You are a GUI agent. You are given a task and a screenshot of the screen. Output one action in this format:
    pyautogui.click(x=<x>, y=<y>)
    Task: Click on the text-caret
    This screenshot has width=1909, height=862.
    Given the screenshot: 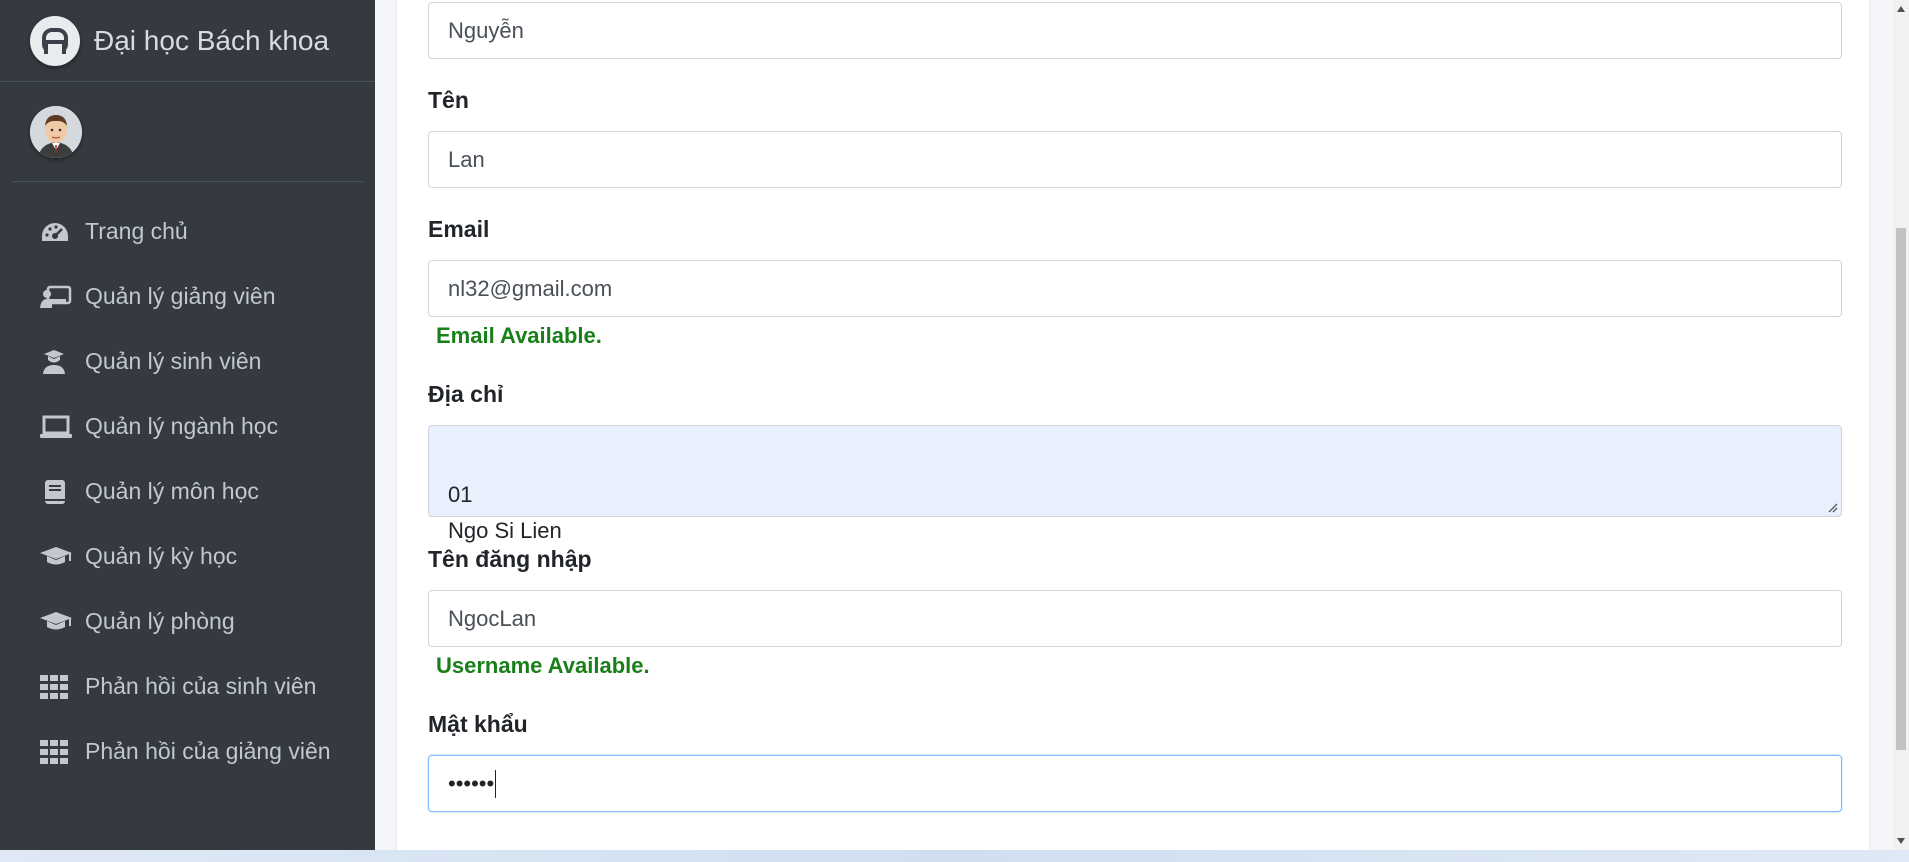 What is the action you would take?
    pyautogui.click(x=496, y=783)
    